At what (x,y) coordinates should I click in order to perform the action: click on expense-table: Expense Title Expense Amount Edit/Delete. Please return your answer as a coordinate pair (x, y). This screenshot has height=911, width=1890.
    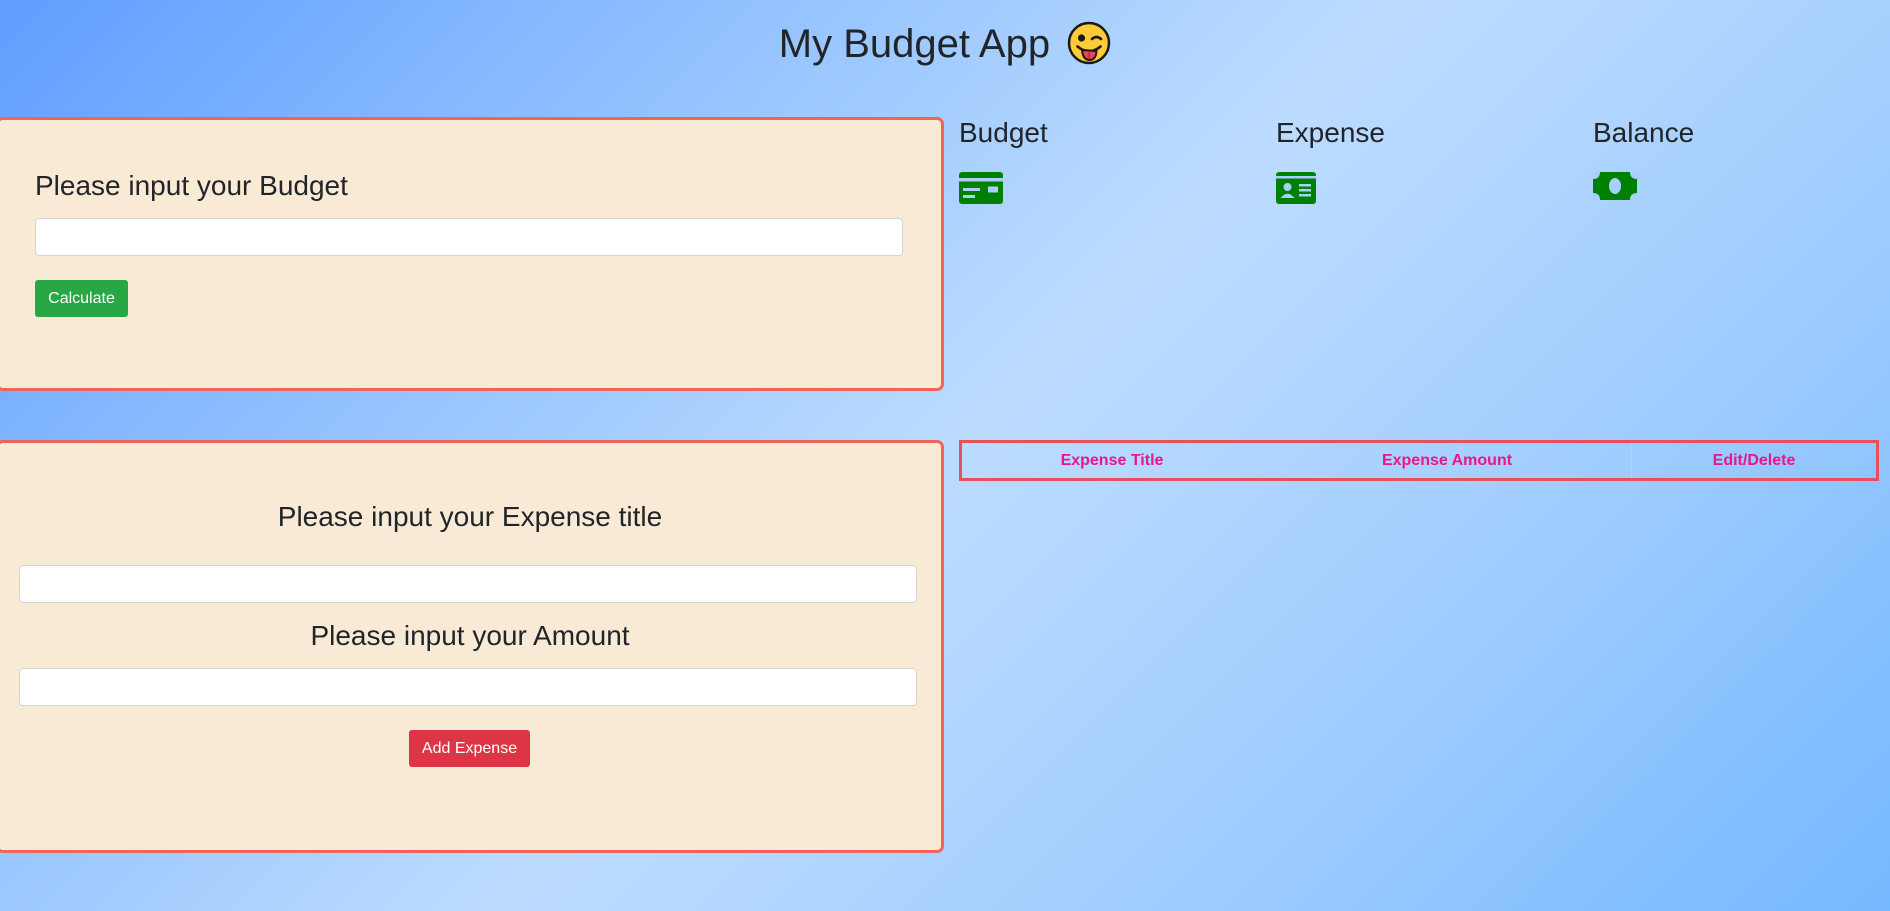
    Looking at the image, I should click on (1419, 460).